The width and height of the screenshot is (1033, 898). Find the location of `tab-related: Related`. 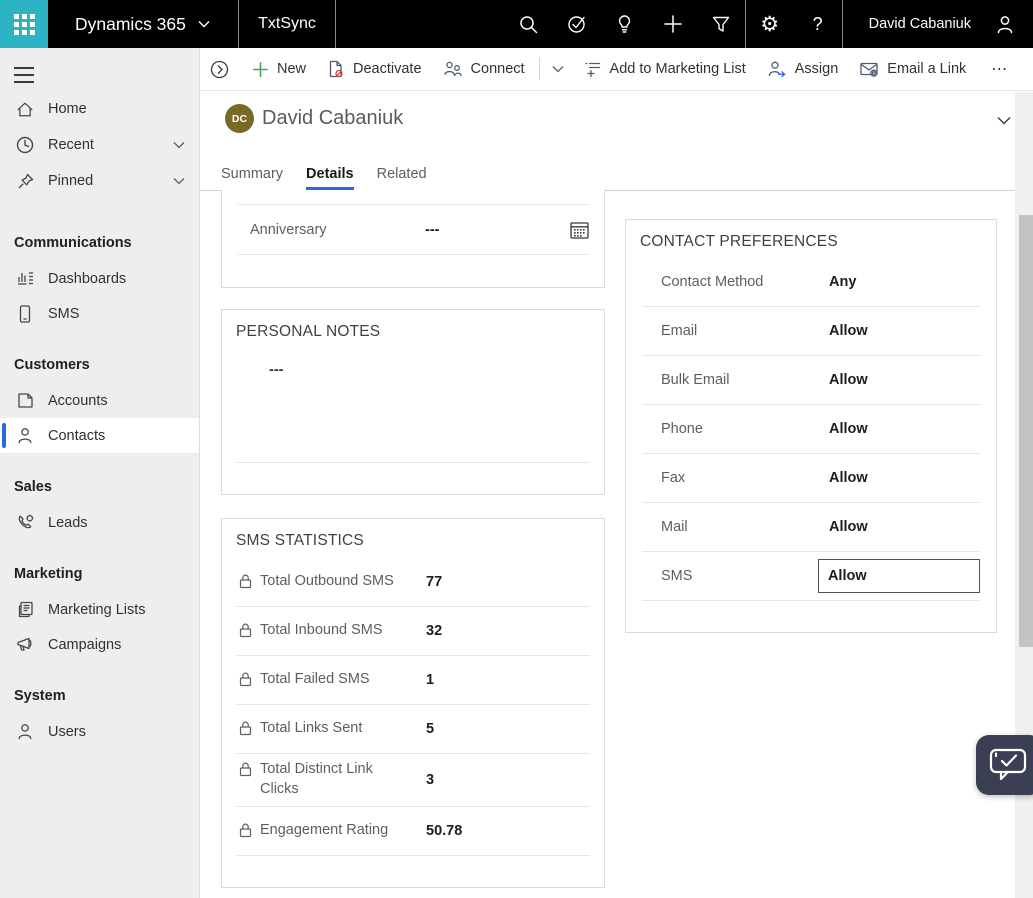

tab-related: Related is located at coordinates (402, 175).